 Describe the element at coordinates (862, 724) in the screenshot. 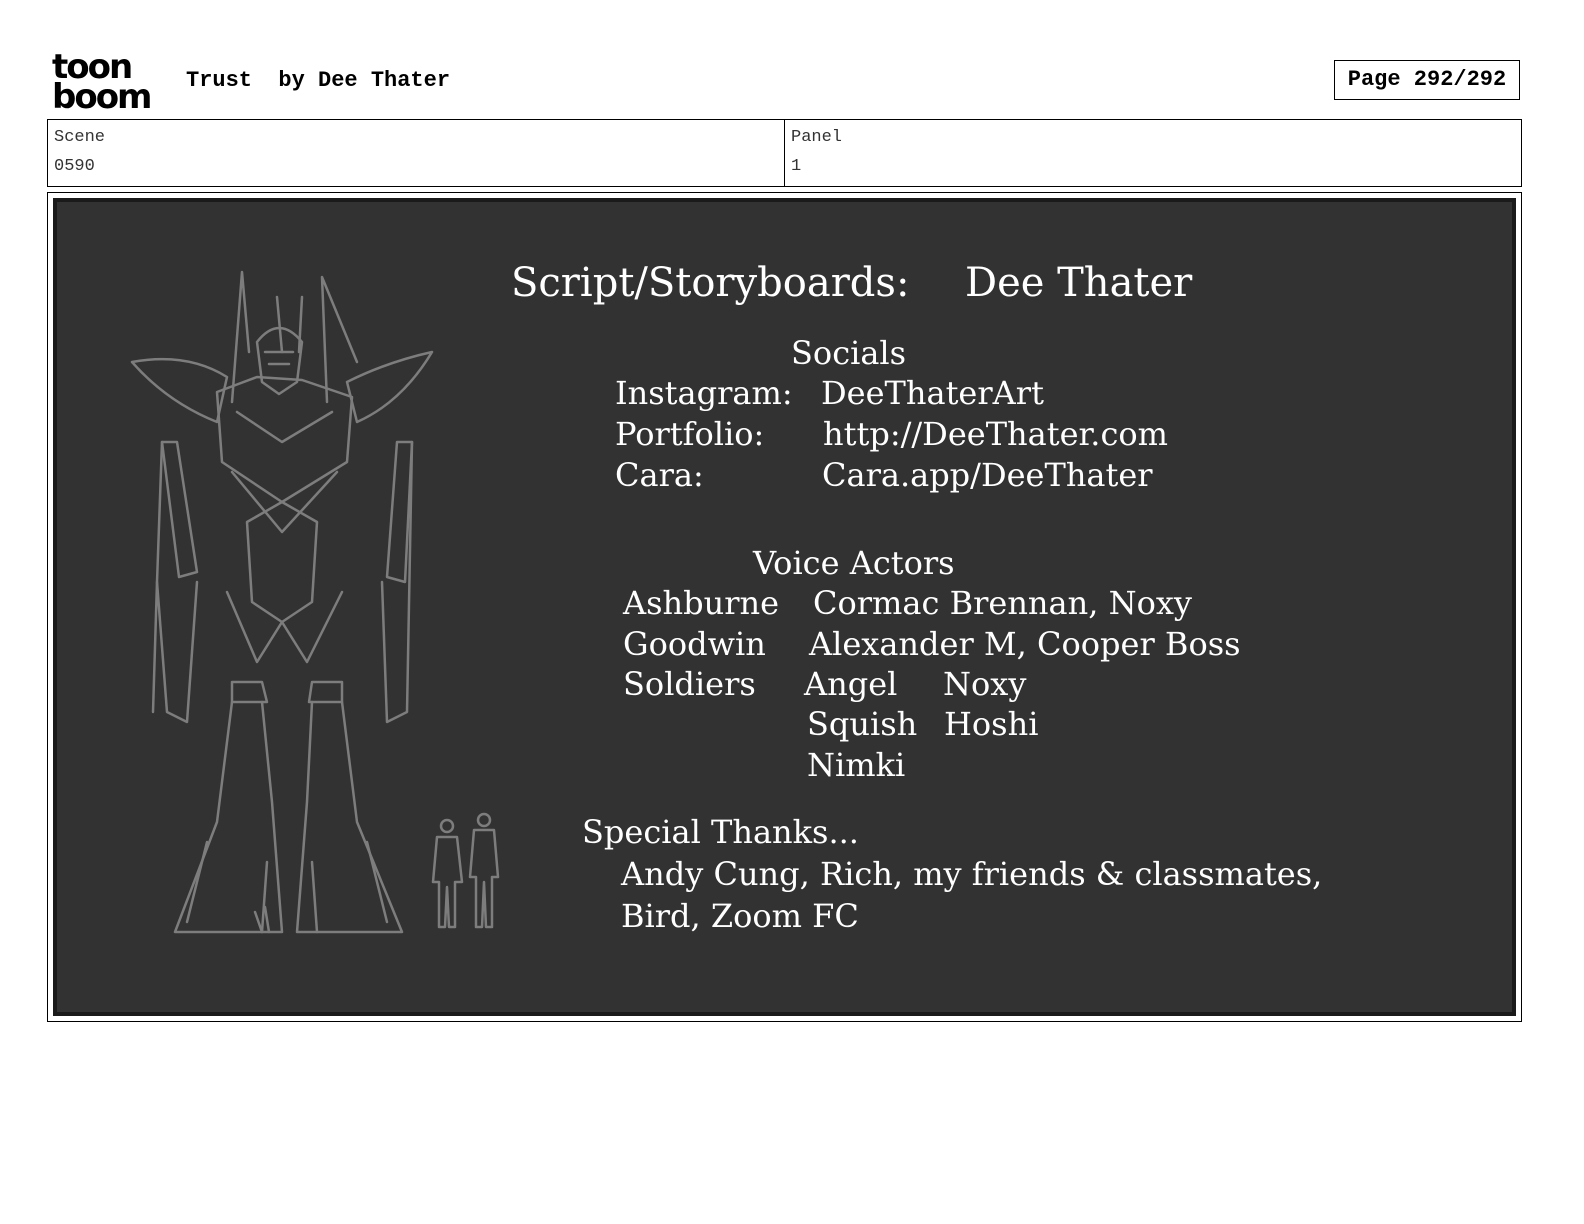

I see `soldier-name: Squish` at that location.